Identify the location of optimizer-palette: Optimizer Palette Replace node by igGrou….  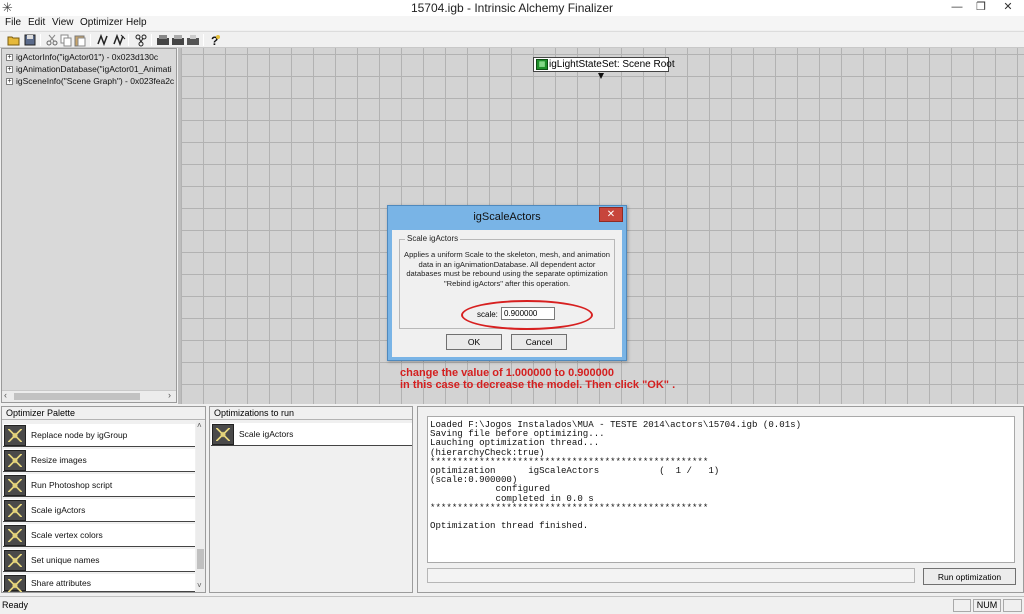
(103, 499).